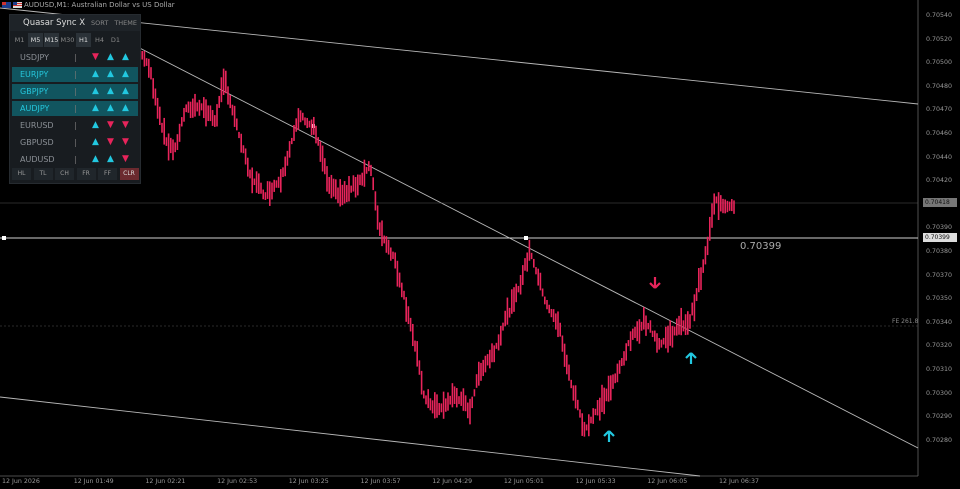  What do you see at coordinates (939, 110) in the screenshot?
I see `price-tick-label: 0.70470` at bounding box center [939, 110].